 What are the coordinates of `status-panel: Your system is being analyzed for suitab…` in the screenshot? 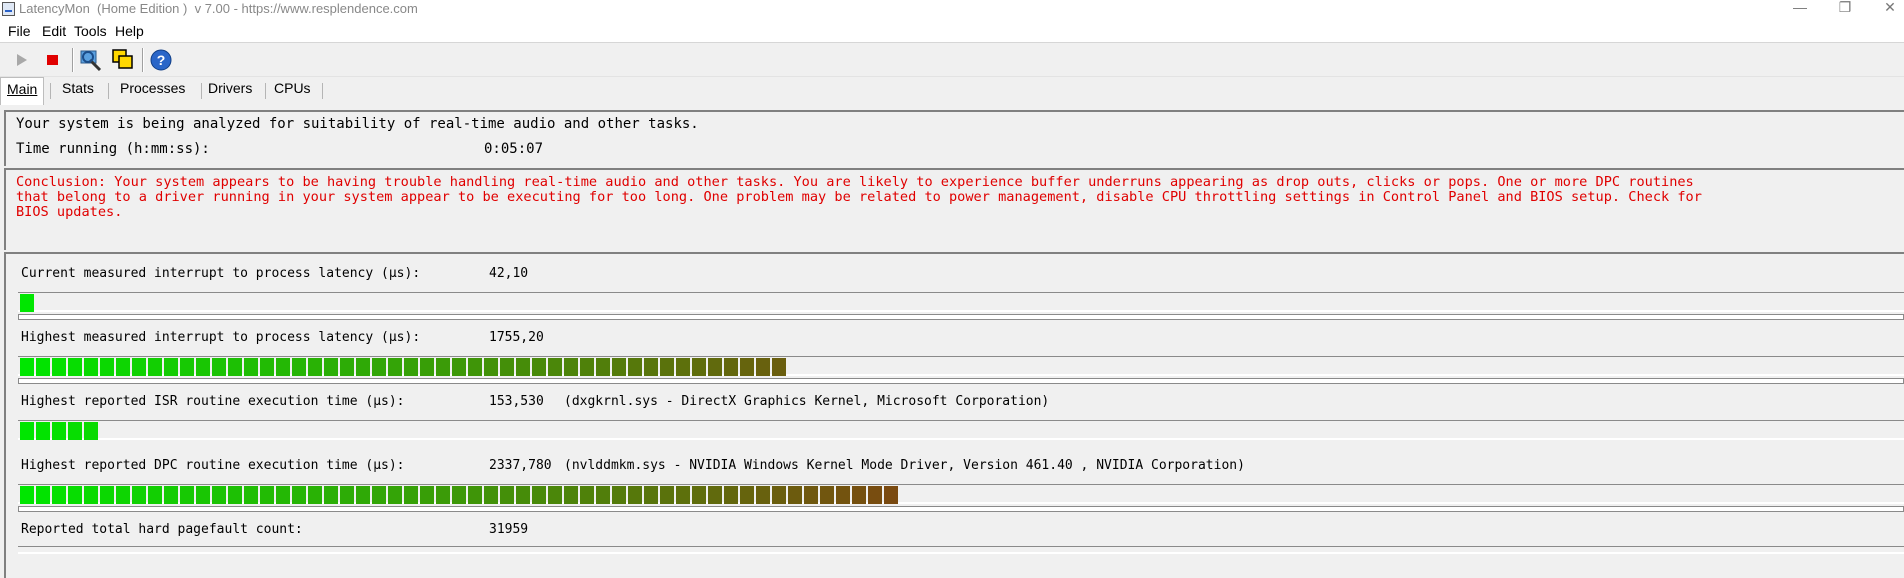 It's located at (954, 138).